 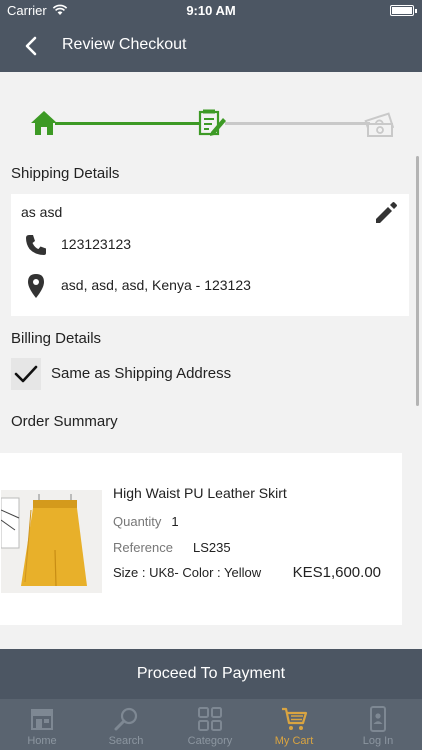 What do you see at coordinates (294, 741) in the screenshot?
I see `tab-my-cart-label: My Cart` at bounding box center [294, 741].